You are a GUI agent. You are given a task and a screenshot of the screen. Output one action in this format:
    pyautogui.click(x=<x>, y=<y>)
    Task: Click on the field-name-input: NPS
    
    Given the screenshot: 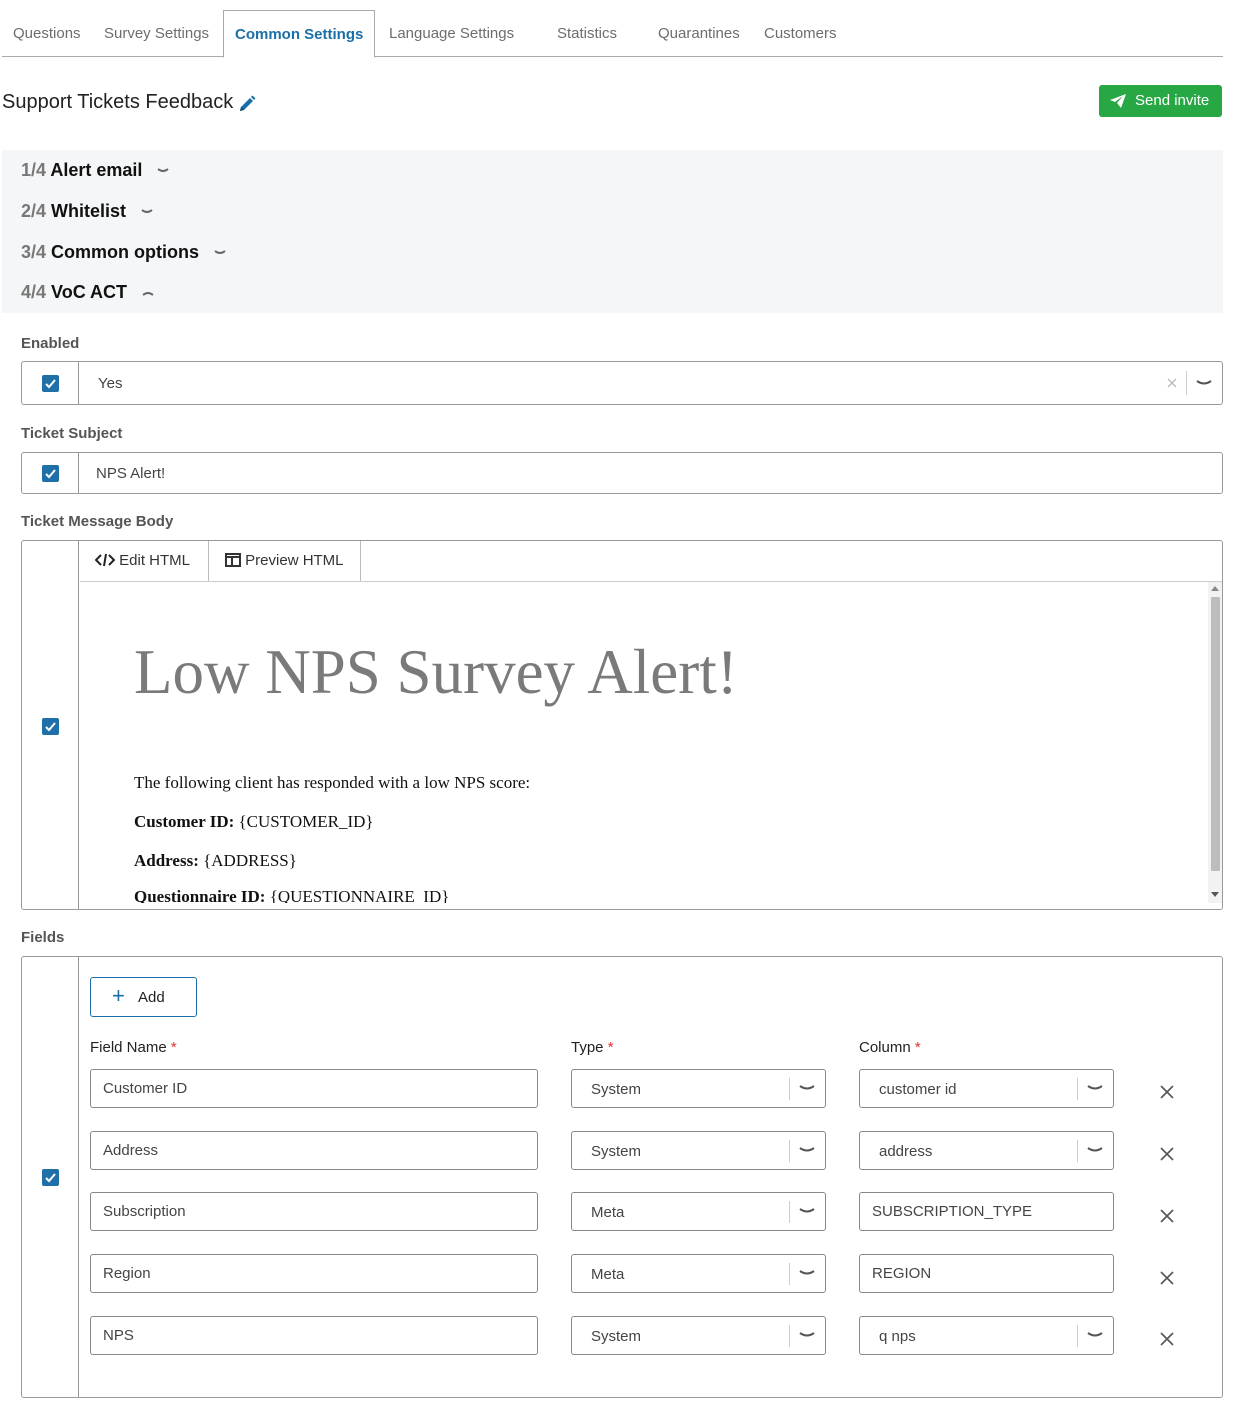 What is the action you would take?
    pyautogui.click(x=314, y=1335)
    